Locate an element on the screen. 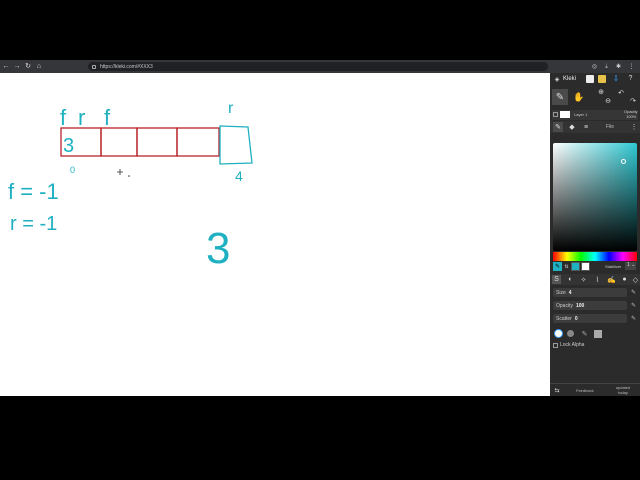 The height and width of the screenshot is (480, 640). tabs-row: ✎ ◆ ≡ File ⋮ is located at coordinates (595, 127).